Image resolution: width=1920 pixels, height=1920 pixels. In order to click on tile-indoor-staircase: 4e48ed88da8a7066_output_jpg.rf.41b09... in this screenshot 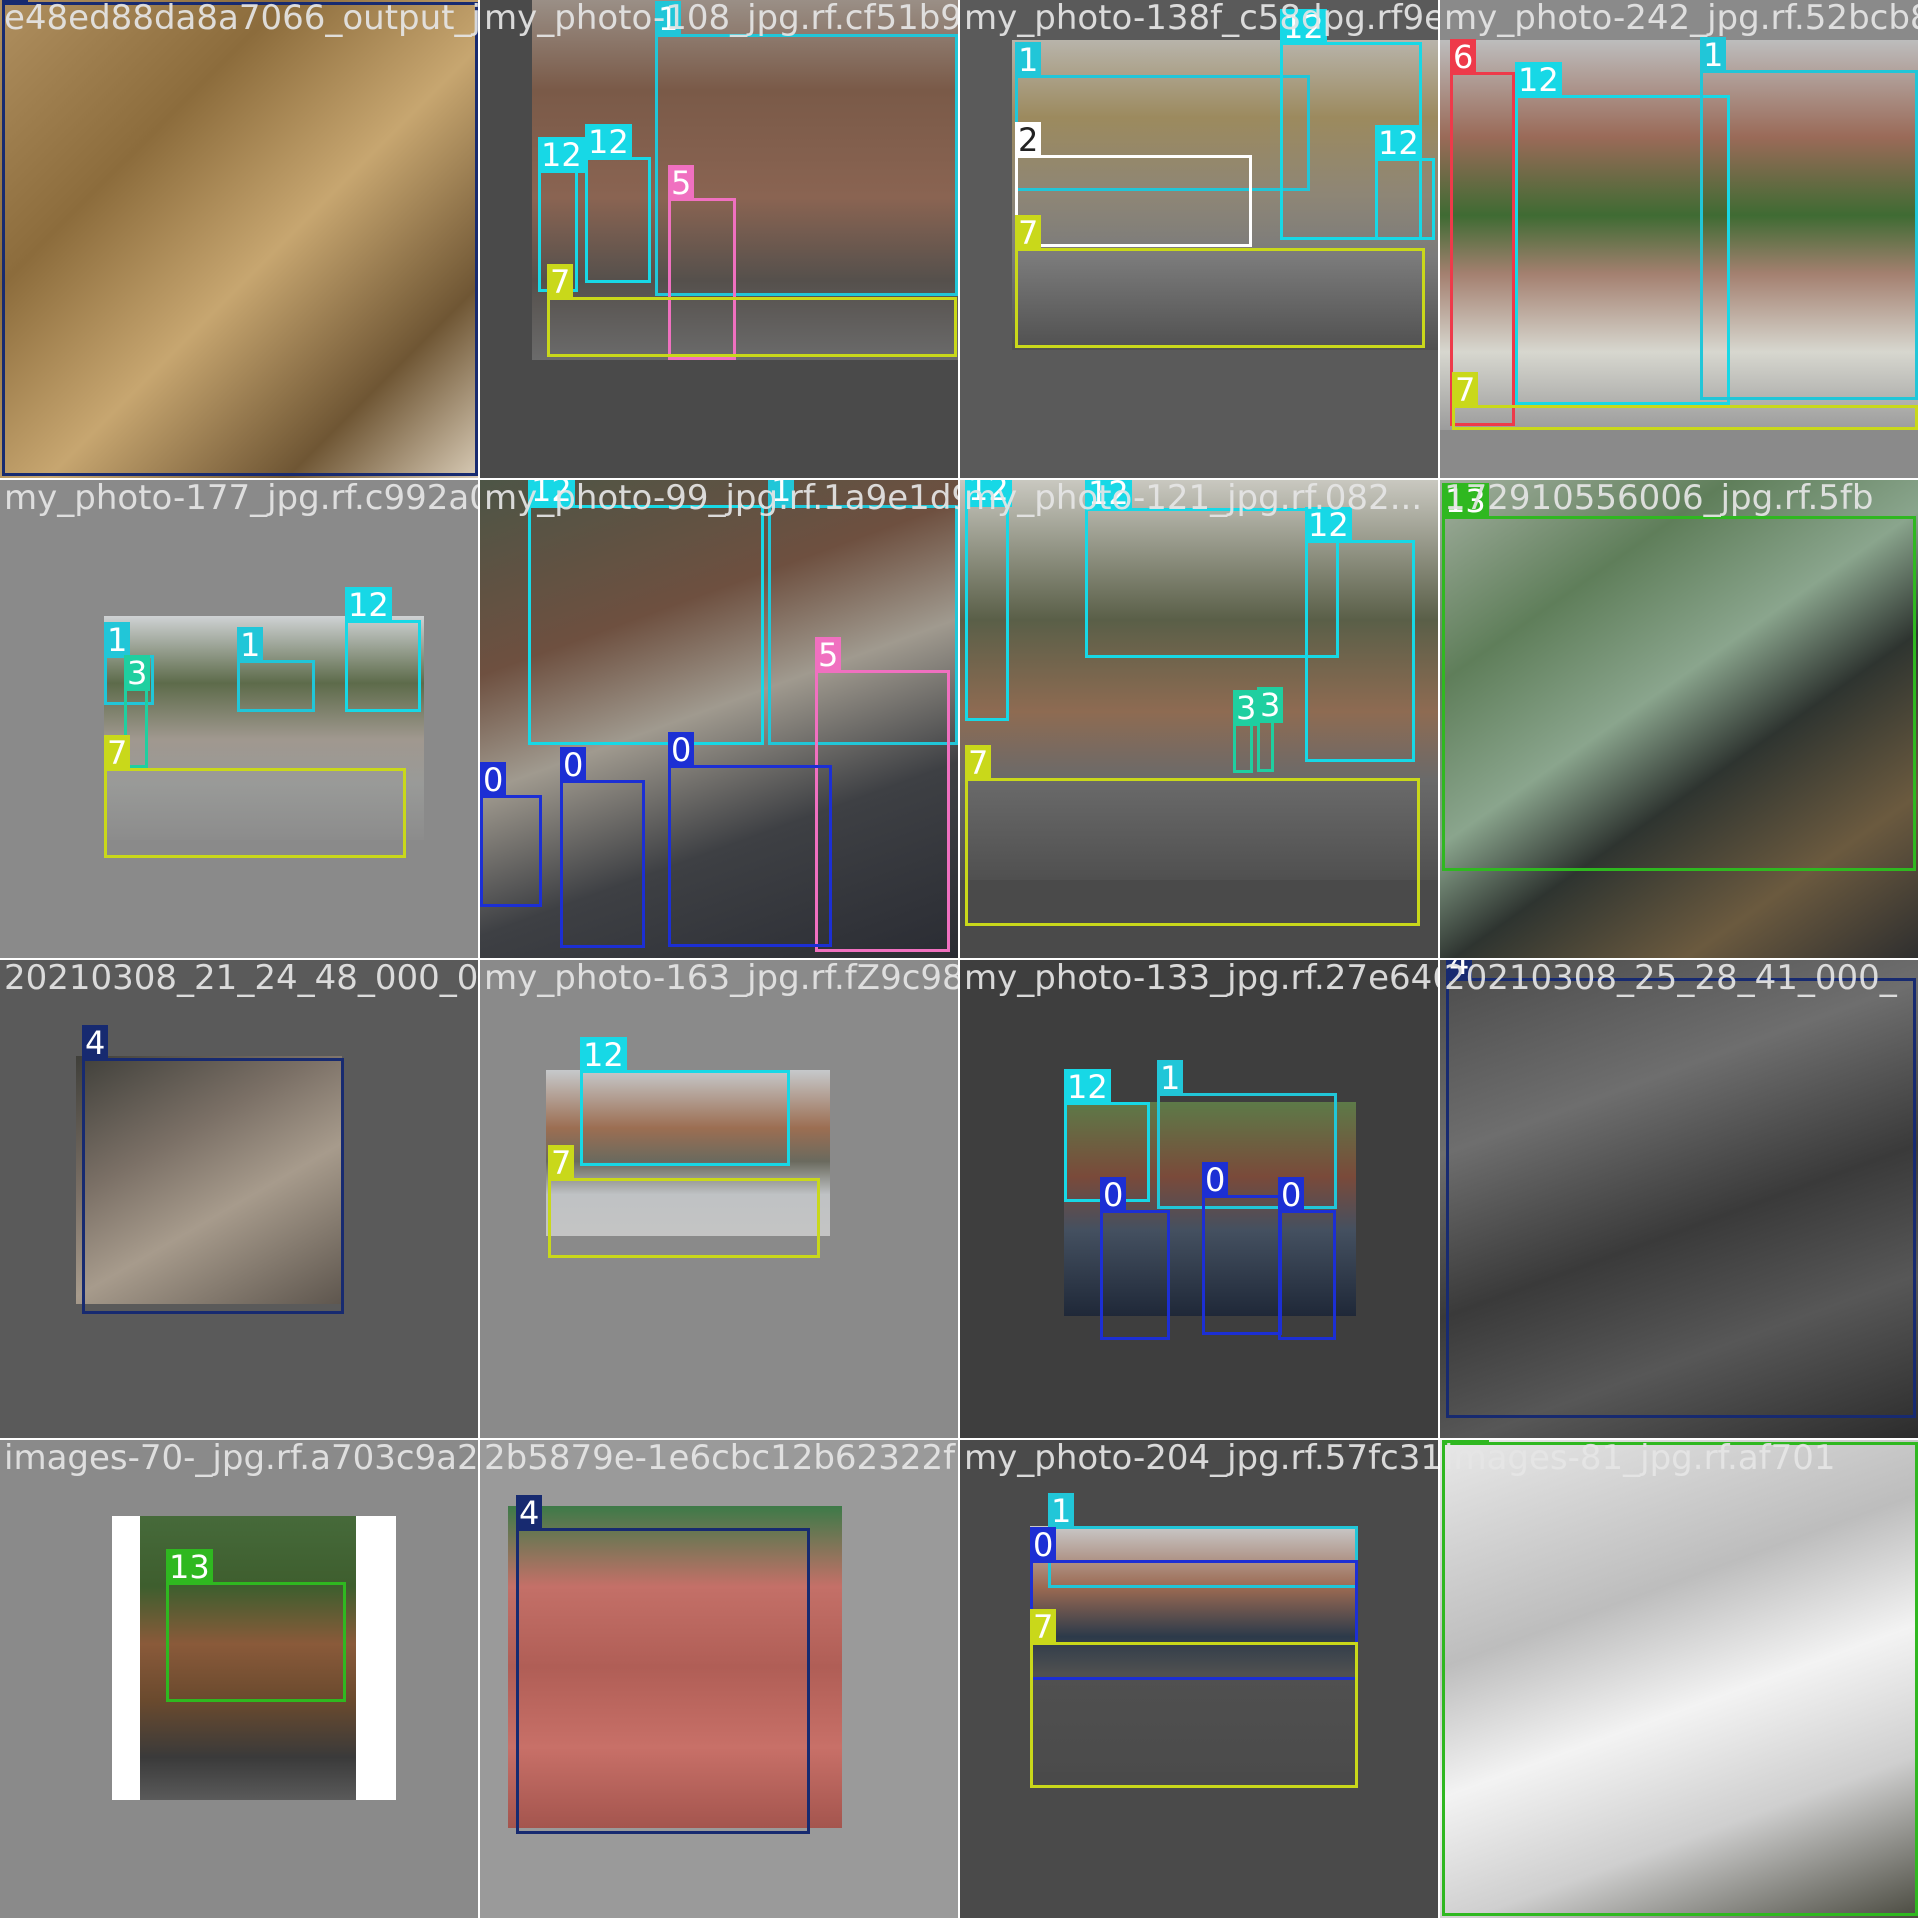, I will do `click(239, 239)`.